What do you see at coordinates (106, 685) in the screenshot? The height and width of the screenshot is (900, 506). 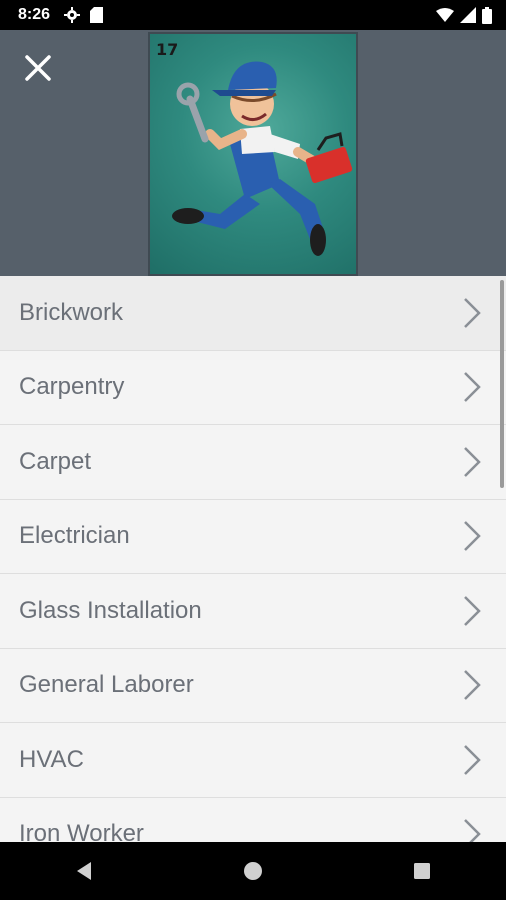 I see `list-item-label: General Laborer` at bounding box center [106, 685].